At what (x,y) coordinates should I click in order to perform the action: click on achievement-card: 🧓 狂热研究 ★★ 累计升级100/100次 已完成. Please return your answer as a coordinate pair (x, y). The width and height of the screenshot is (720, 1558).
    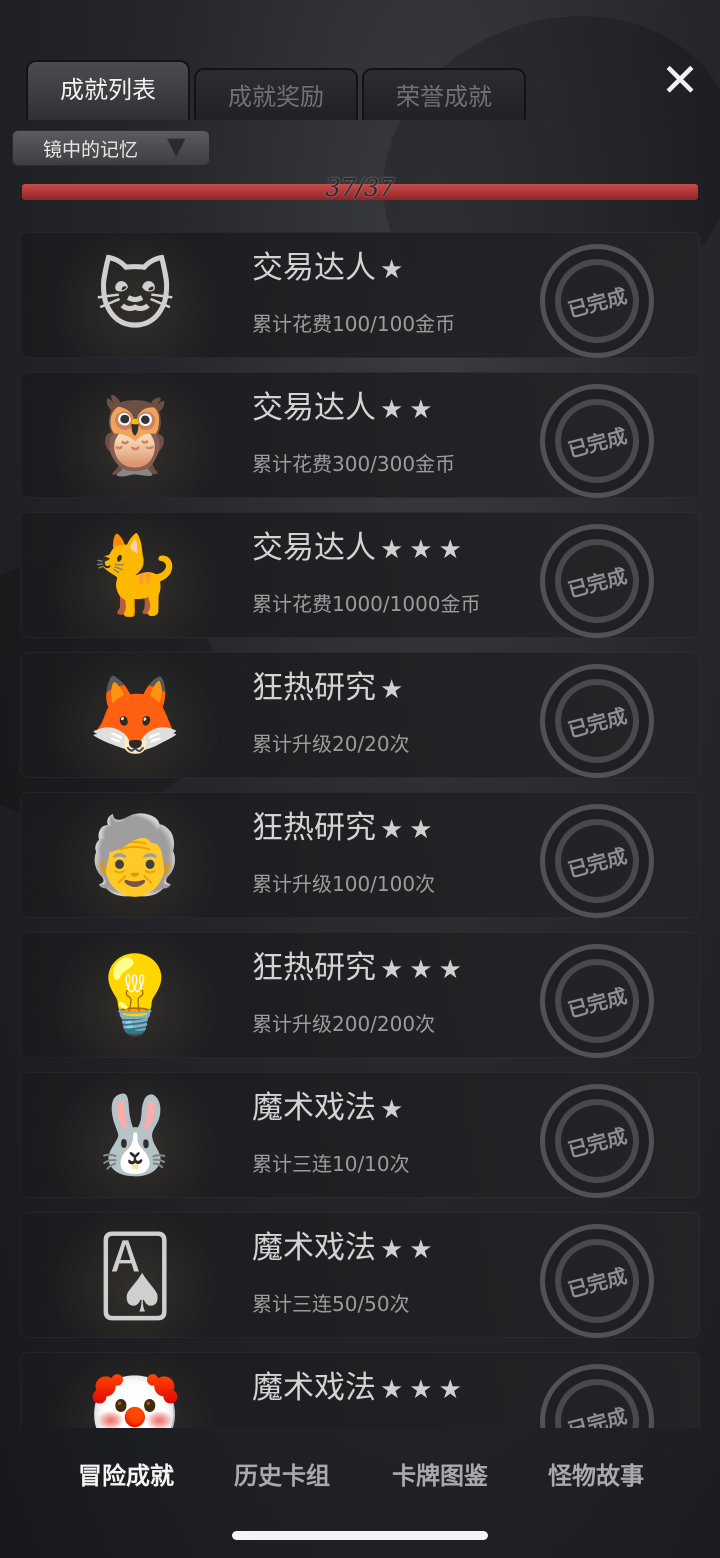
    Looking at the image, I should click on (360, 855).